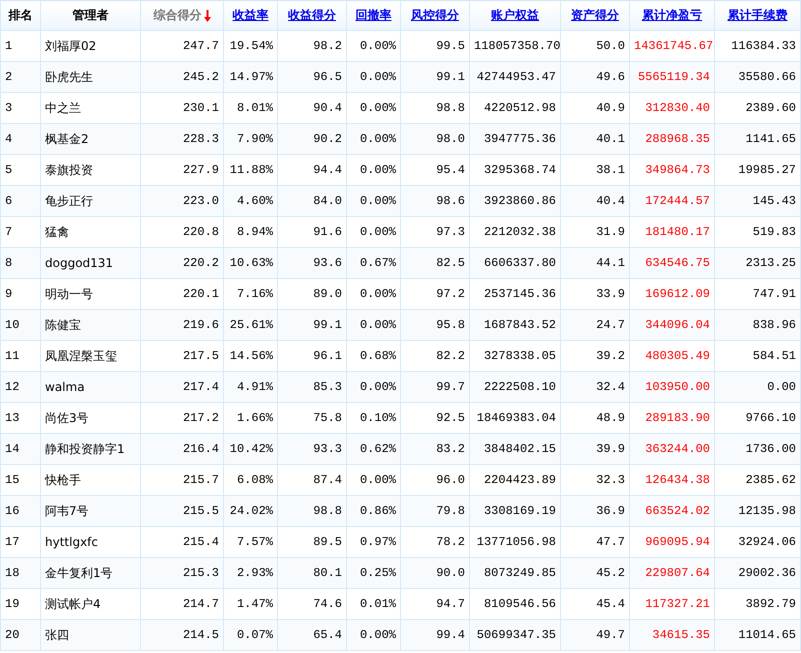 The height and width of the screenshot is (653, 801). What do you see at coordinates (90, 263) in the screenshot?
I see `table-cell: doggod131` at bounding box center [90, 263].